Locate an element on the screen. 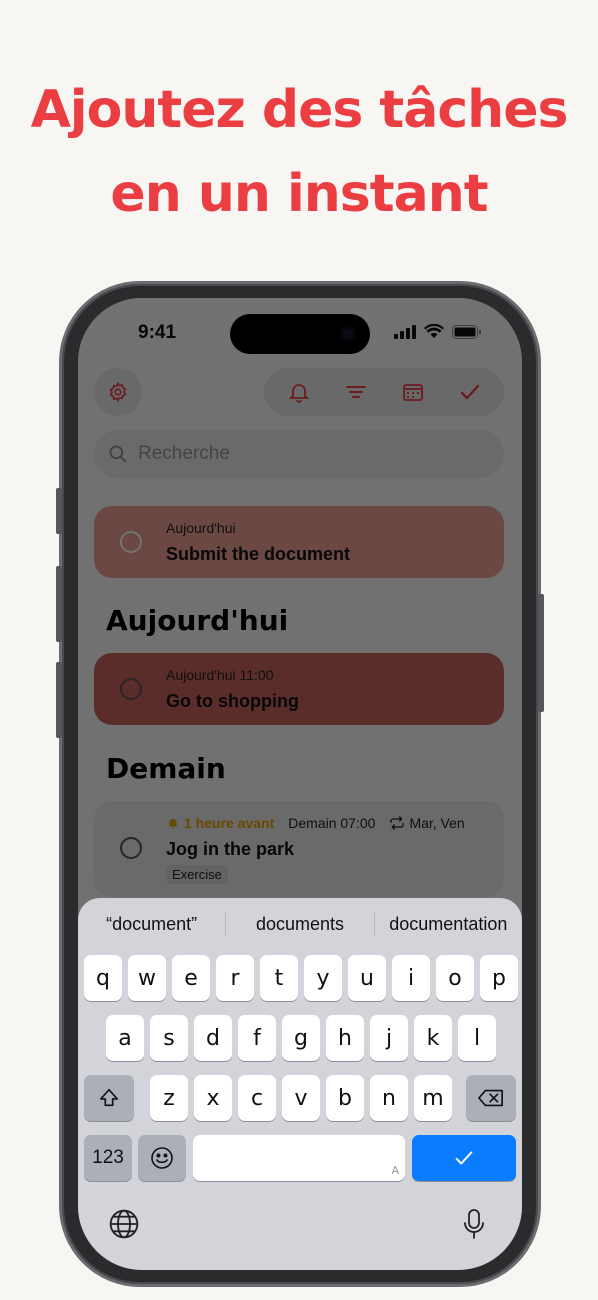 The width and height of the screenshot is (598, 1300). autocorrect-bar: “document” documents documentation is located at coordinates (300, 924).